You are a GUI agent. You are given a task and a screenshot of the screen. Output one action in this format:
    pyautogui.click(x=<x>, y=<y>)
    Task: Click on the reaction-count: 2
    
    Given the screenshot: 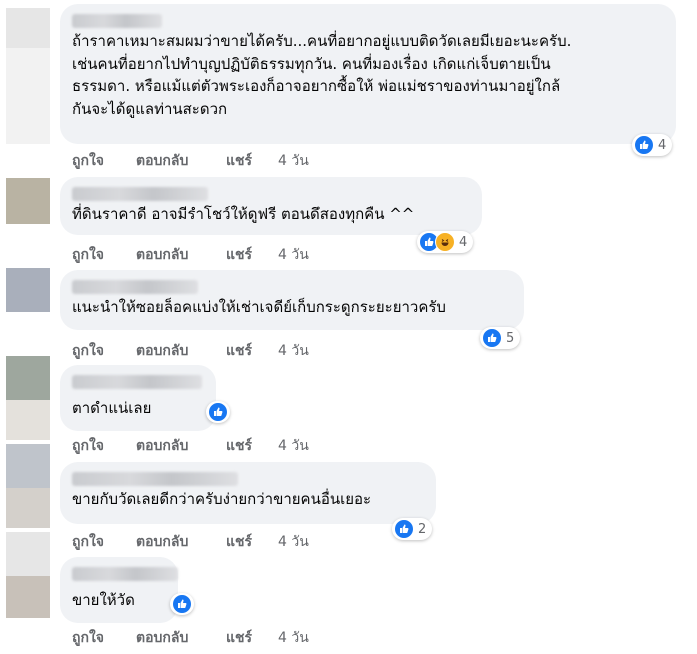 What is the action you would take?
    pyautogui.click(x=422, y=529)
    